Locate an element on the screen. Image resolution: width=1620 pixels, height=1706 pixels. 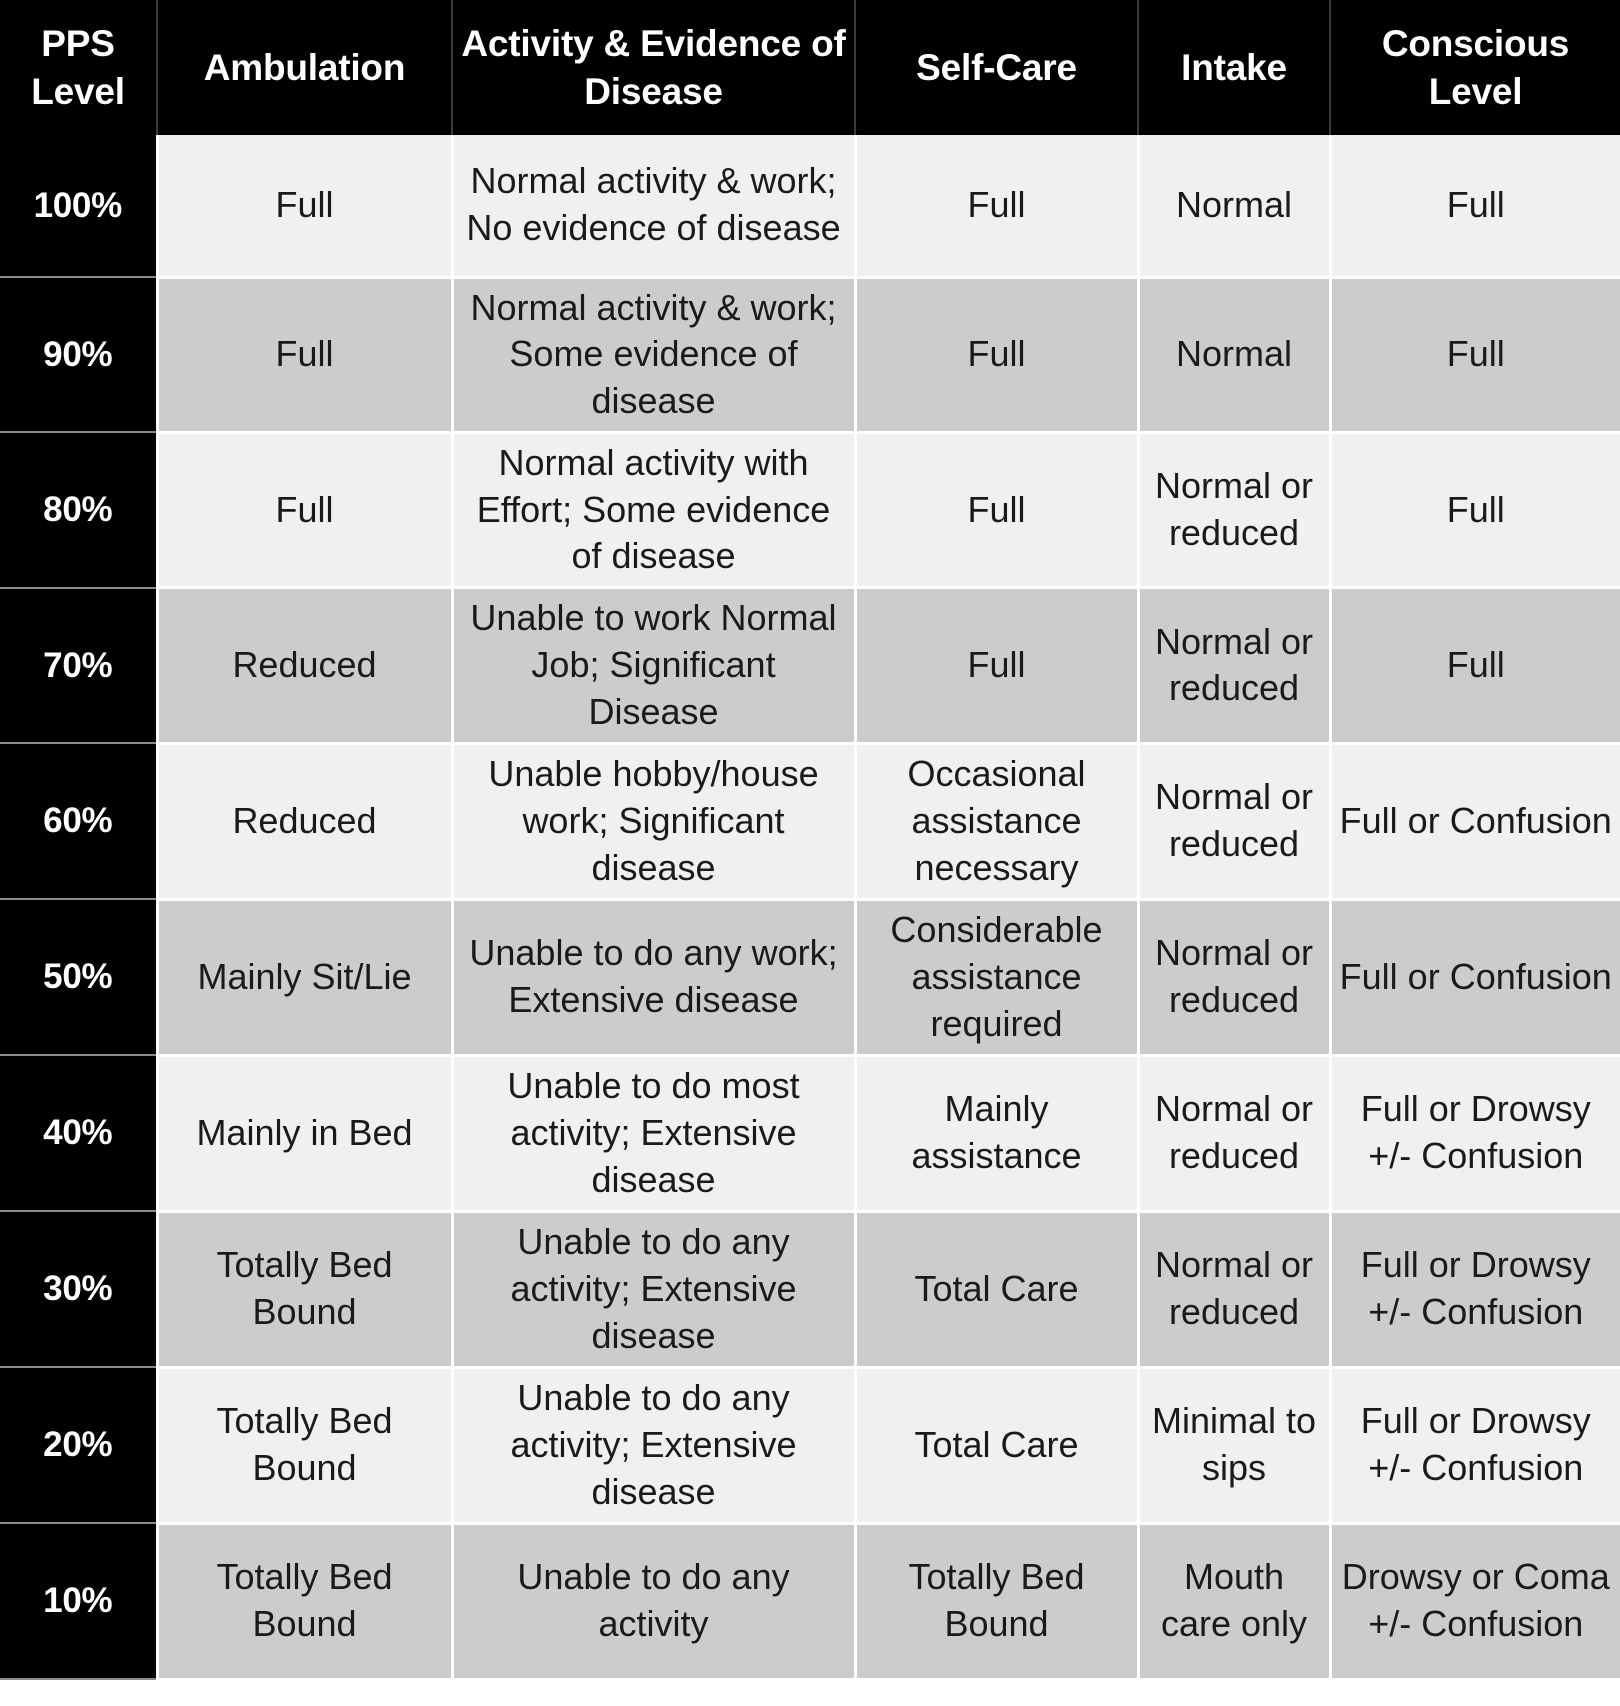
column-header-self-care: Self-Care is located at coordinates (997, 67).